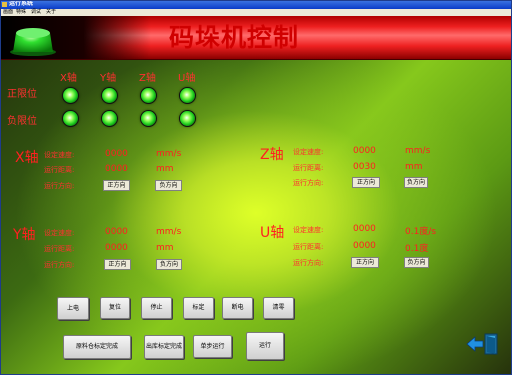 This screenshot has height=375, width=512. I want to click on z-distance-unit: mm, so click(414, 167).